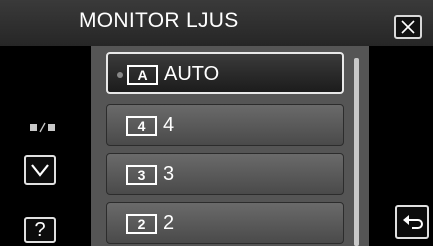 The image size is (433, 246). Describe the element at coordinates (169, 174) in the screenshot. I see `menu-item-label: 3` at that location.